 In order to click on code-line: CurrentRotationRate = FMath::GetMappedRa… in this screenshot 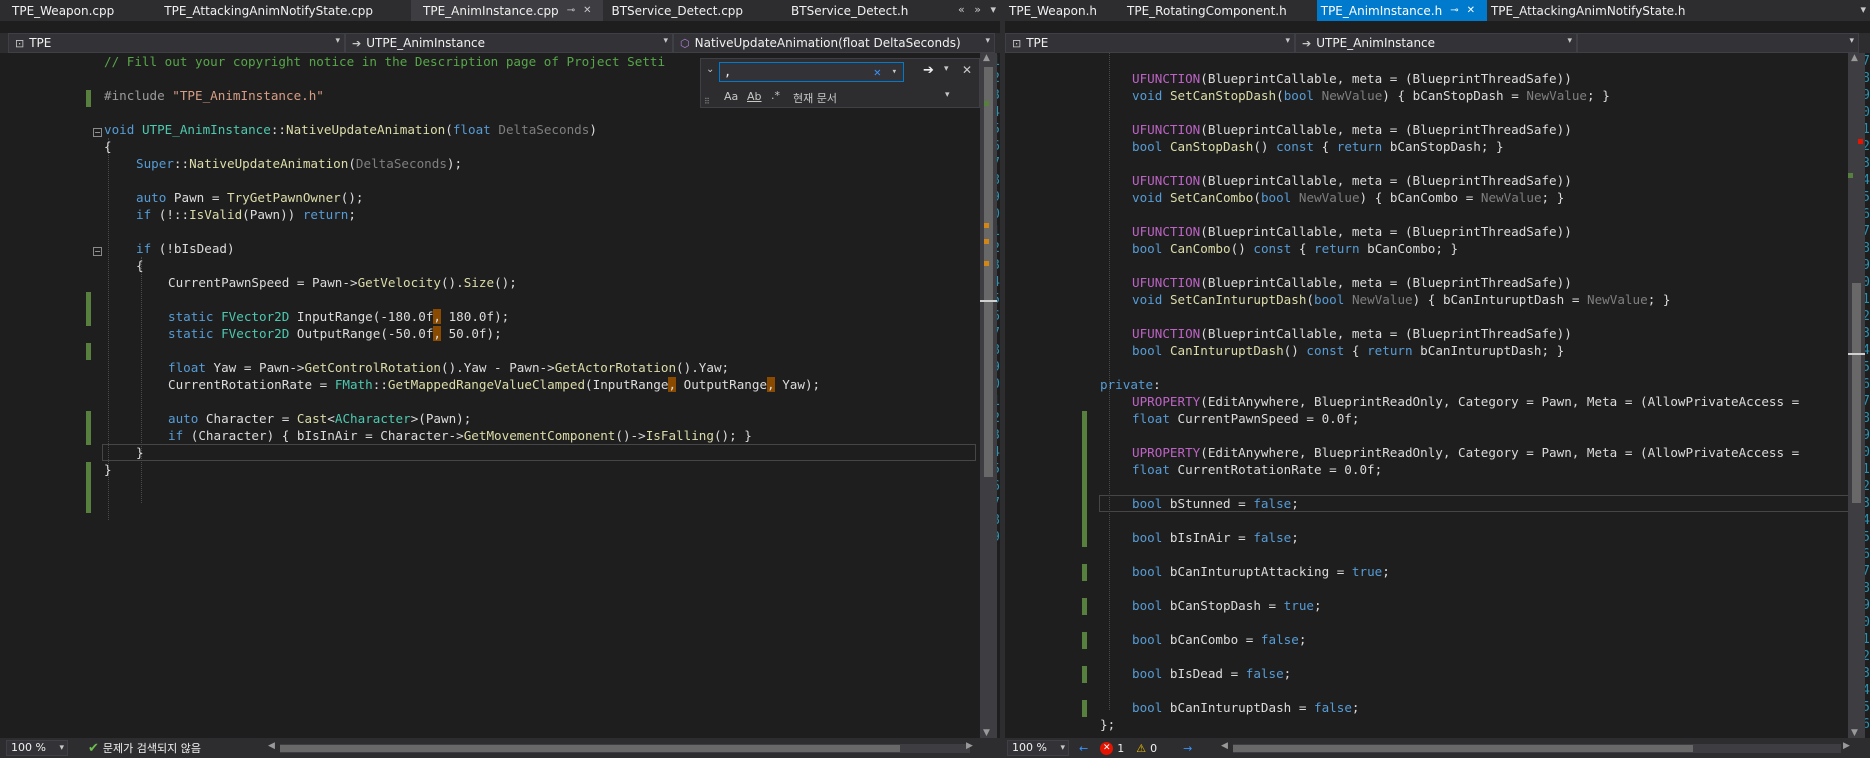, I will do `click(494, 384)`.